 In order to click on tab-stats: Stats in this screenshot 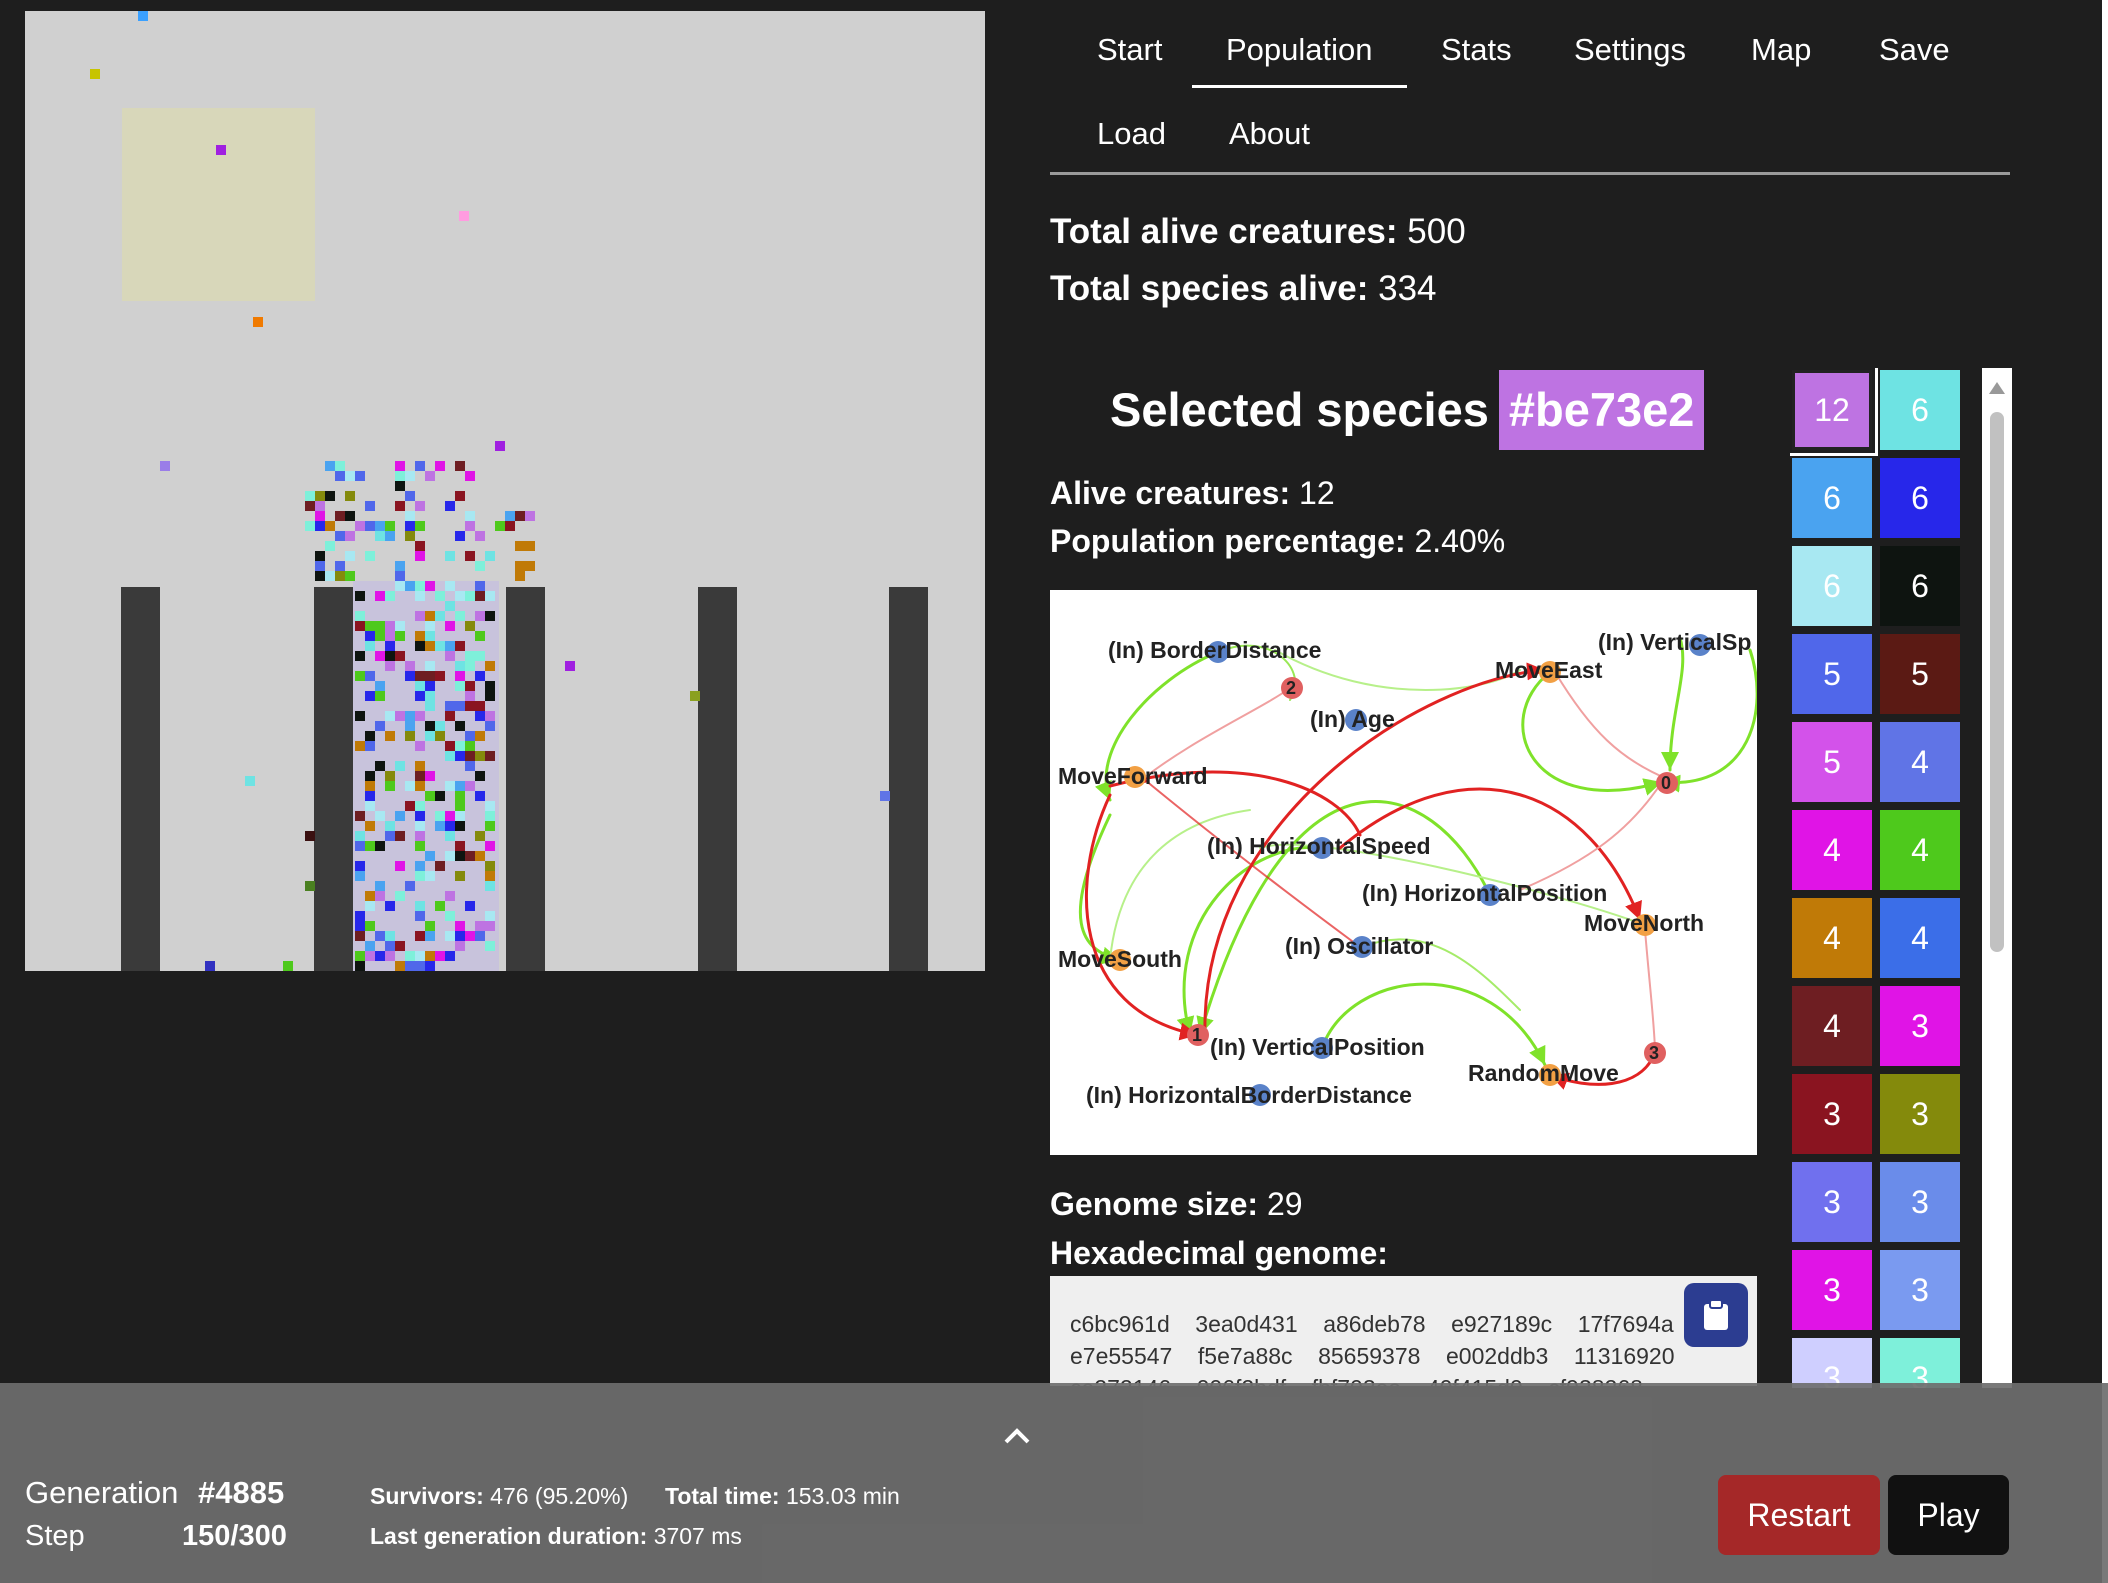, I will do `click(1476, 50)`.